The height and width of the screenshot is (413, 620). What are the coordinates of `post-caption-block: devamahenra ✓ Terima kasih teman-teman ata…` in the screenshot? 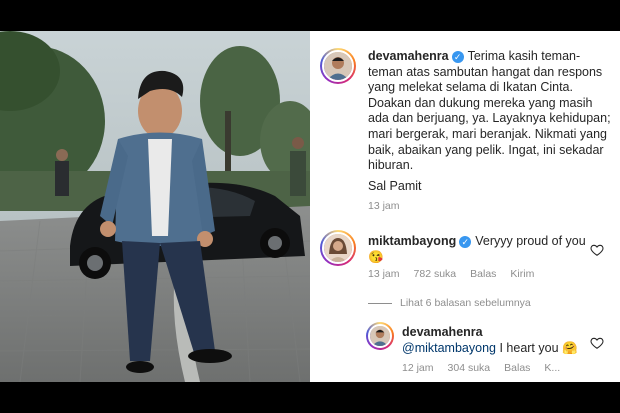 It's located at (490, 111).